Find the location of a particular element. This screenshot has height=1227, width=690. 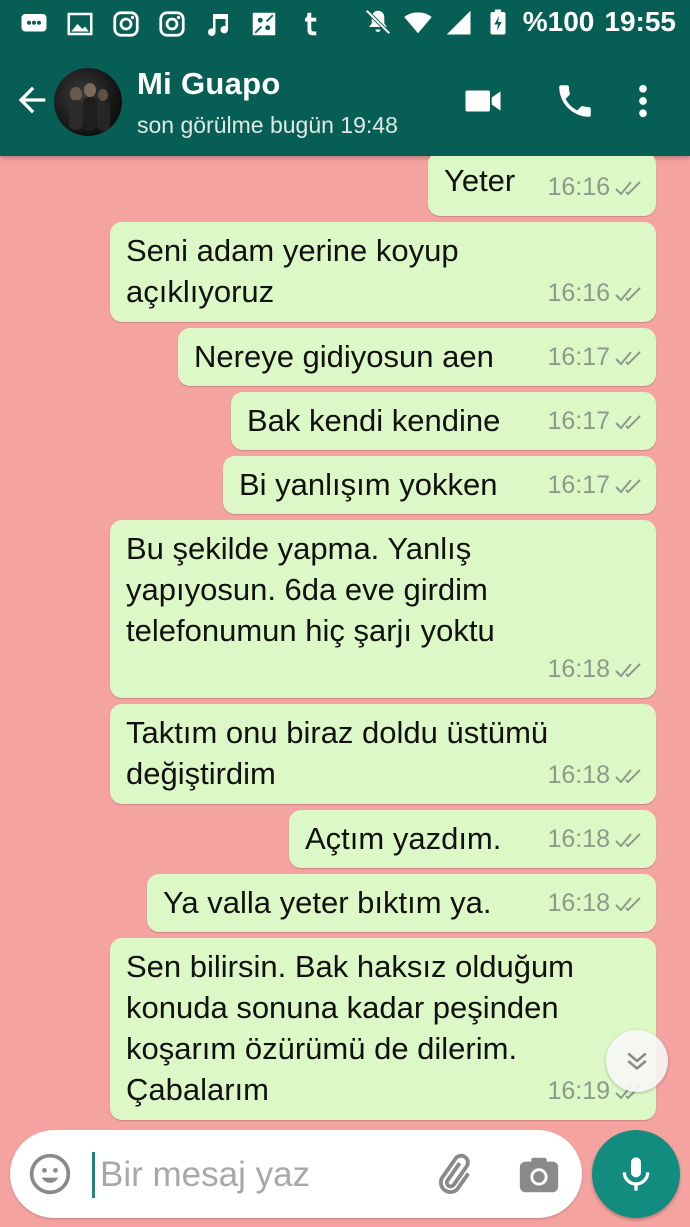

avatar is located at coordinates (88, 102).